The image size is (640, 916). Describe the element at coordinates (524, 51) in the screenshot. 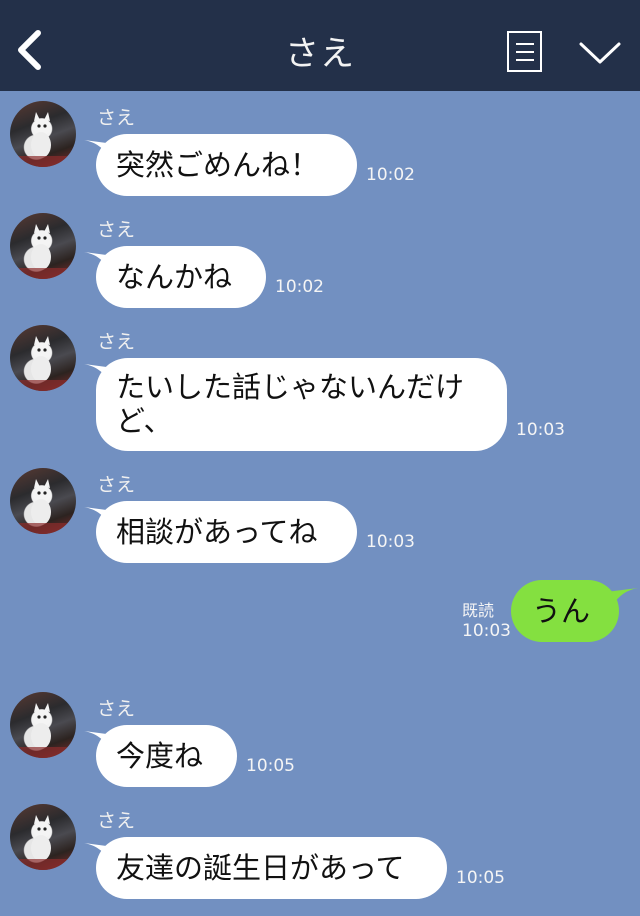

I see `menu-list-icon` at that location.